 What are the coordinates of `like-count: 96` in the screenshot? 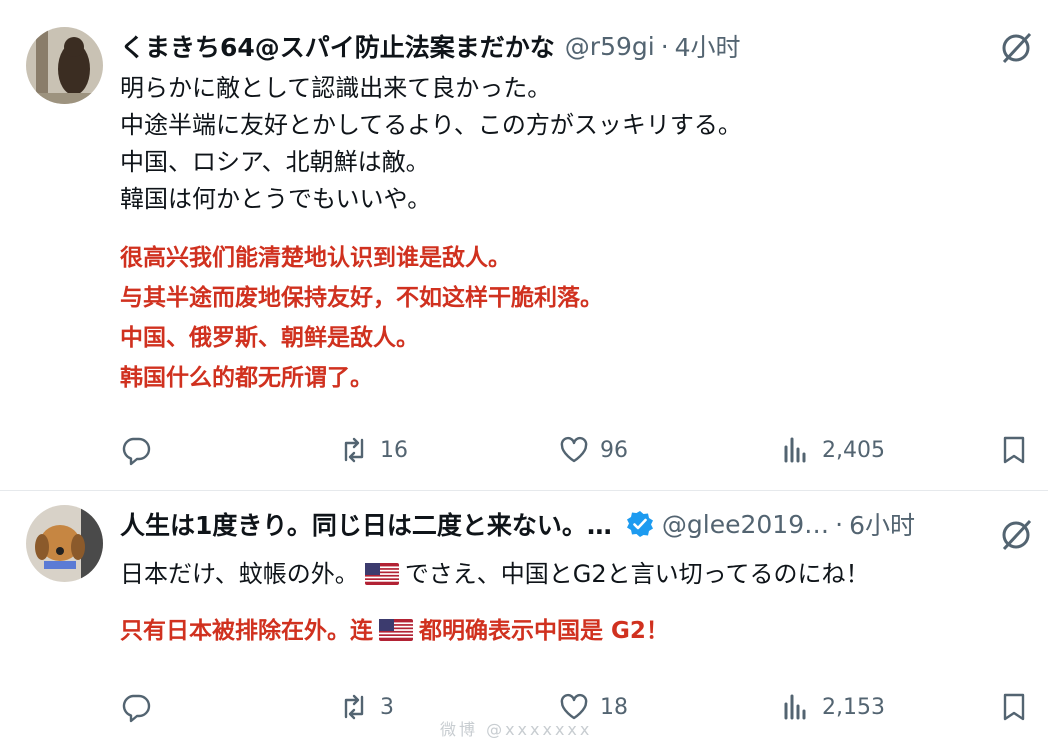 It's located at (614, 450).